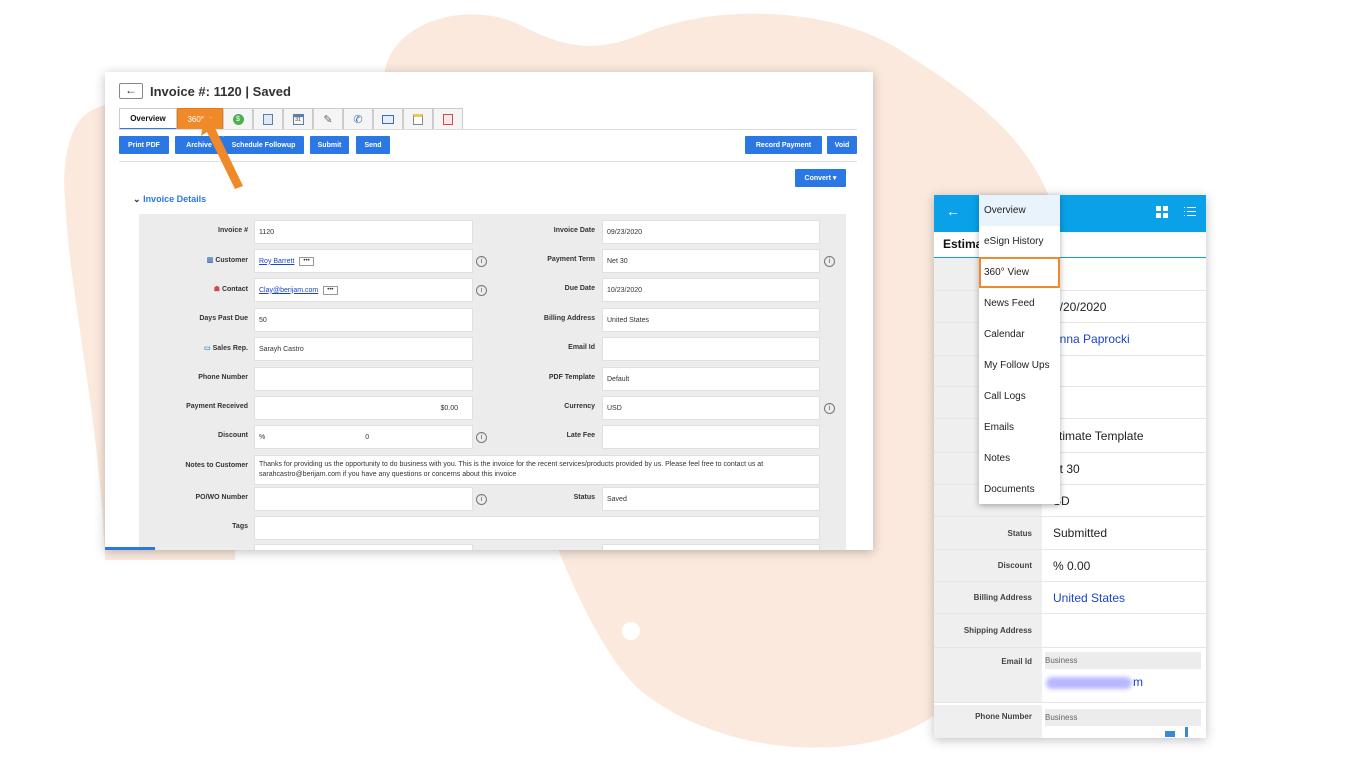  I want to click on mobile-row: Ex, so click(1070, 371).